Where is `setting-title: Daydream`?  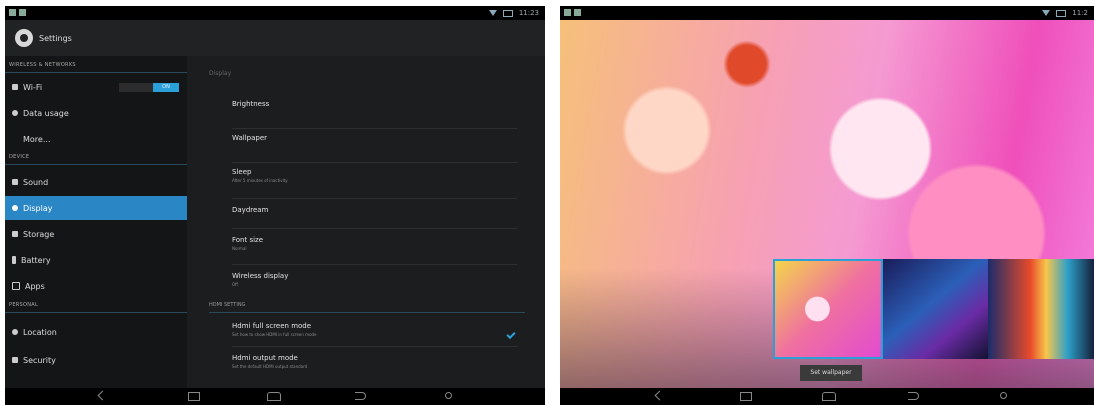
setting-title: Daydream is located at coordinates (250, 210).